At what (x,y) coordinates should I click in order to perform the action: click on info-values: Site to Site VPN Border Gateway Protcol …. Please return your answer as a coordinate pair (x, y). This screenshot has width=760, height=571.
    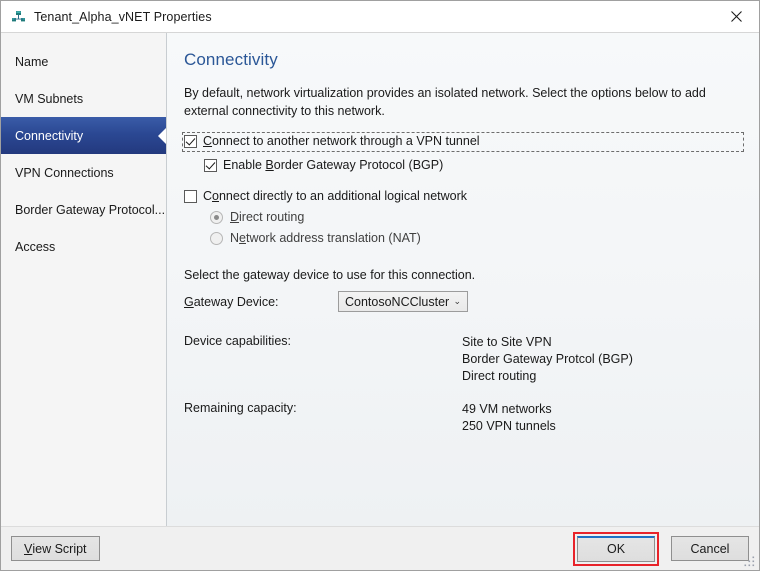
    Looking at the image, I should click on (547, 359).